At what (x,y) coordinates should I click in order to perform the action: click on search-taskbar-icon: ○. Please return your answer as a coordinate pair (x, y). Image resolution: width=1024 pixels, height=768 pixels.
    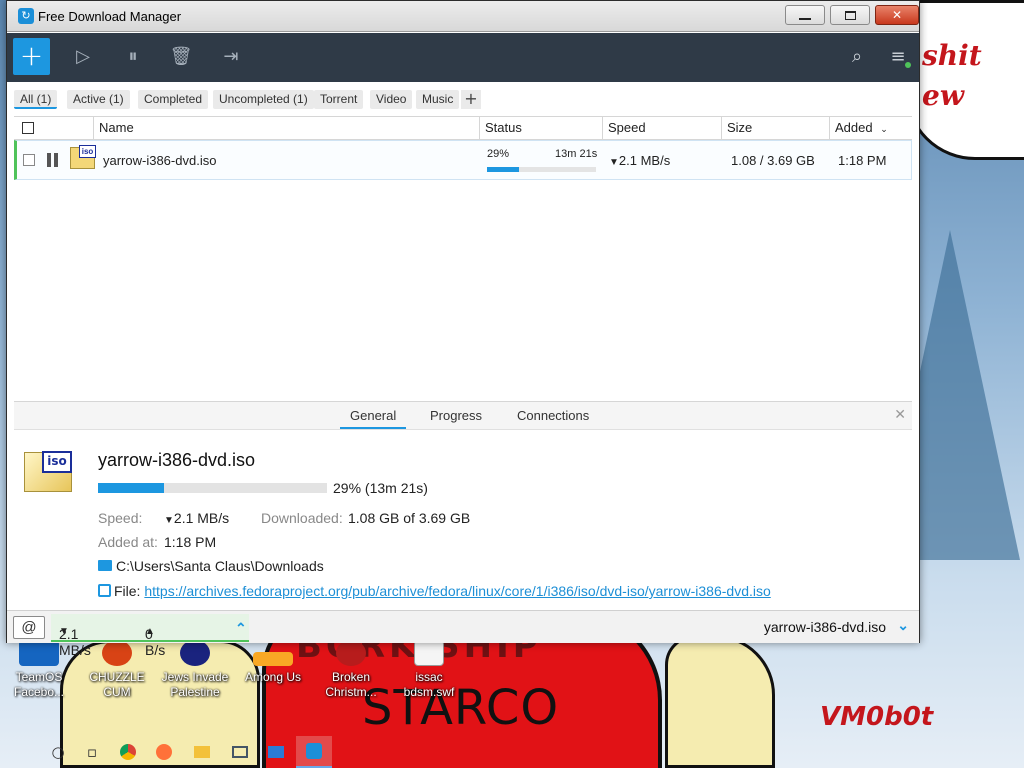
    Looking at the image, I should click on (58, 752).